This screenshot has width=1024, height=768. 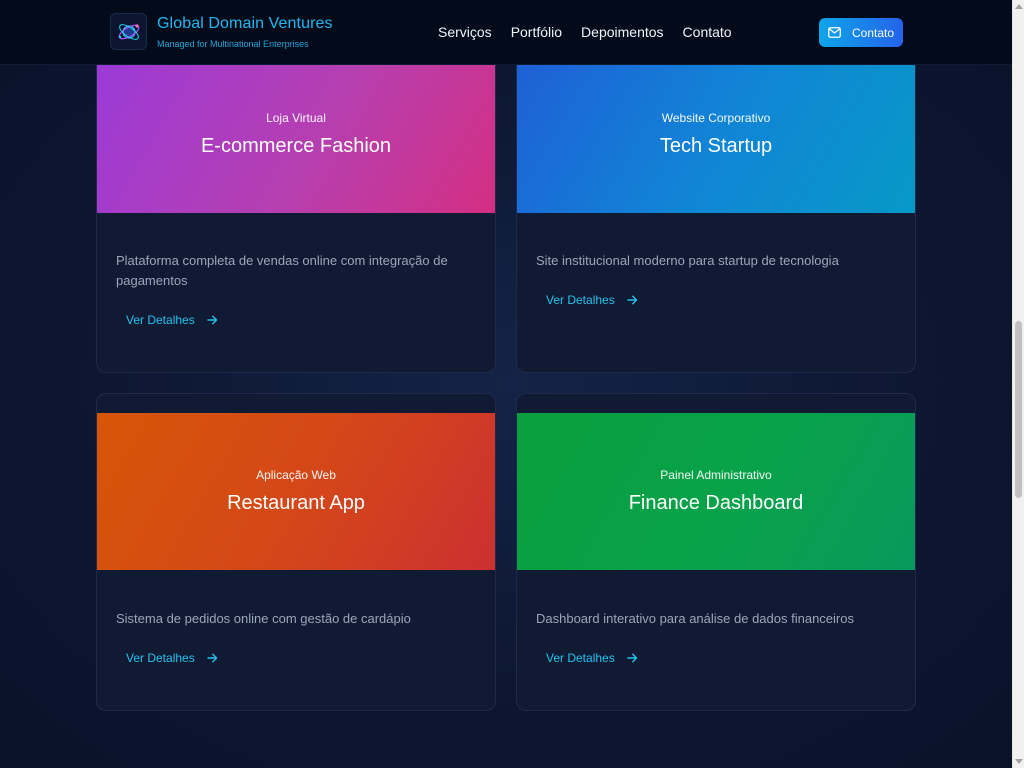 I want to click on page-scrollbar, so click(x=1018, y=384).